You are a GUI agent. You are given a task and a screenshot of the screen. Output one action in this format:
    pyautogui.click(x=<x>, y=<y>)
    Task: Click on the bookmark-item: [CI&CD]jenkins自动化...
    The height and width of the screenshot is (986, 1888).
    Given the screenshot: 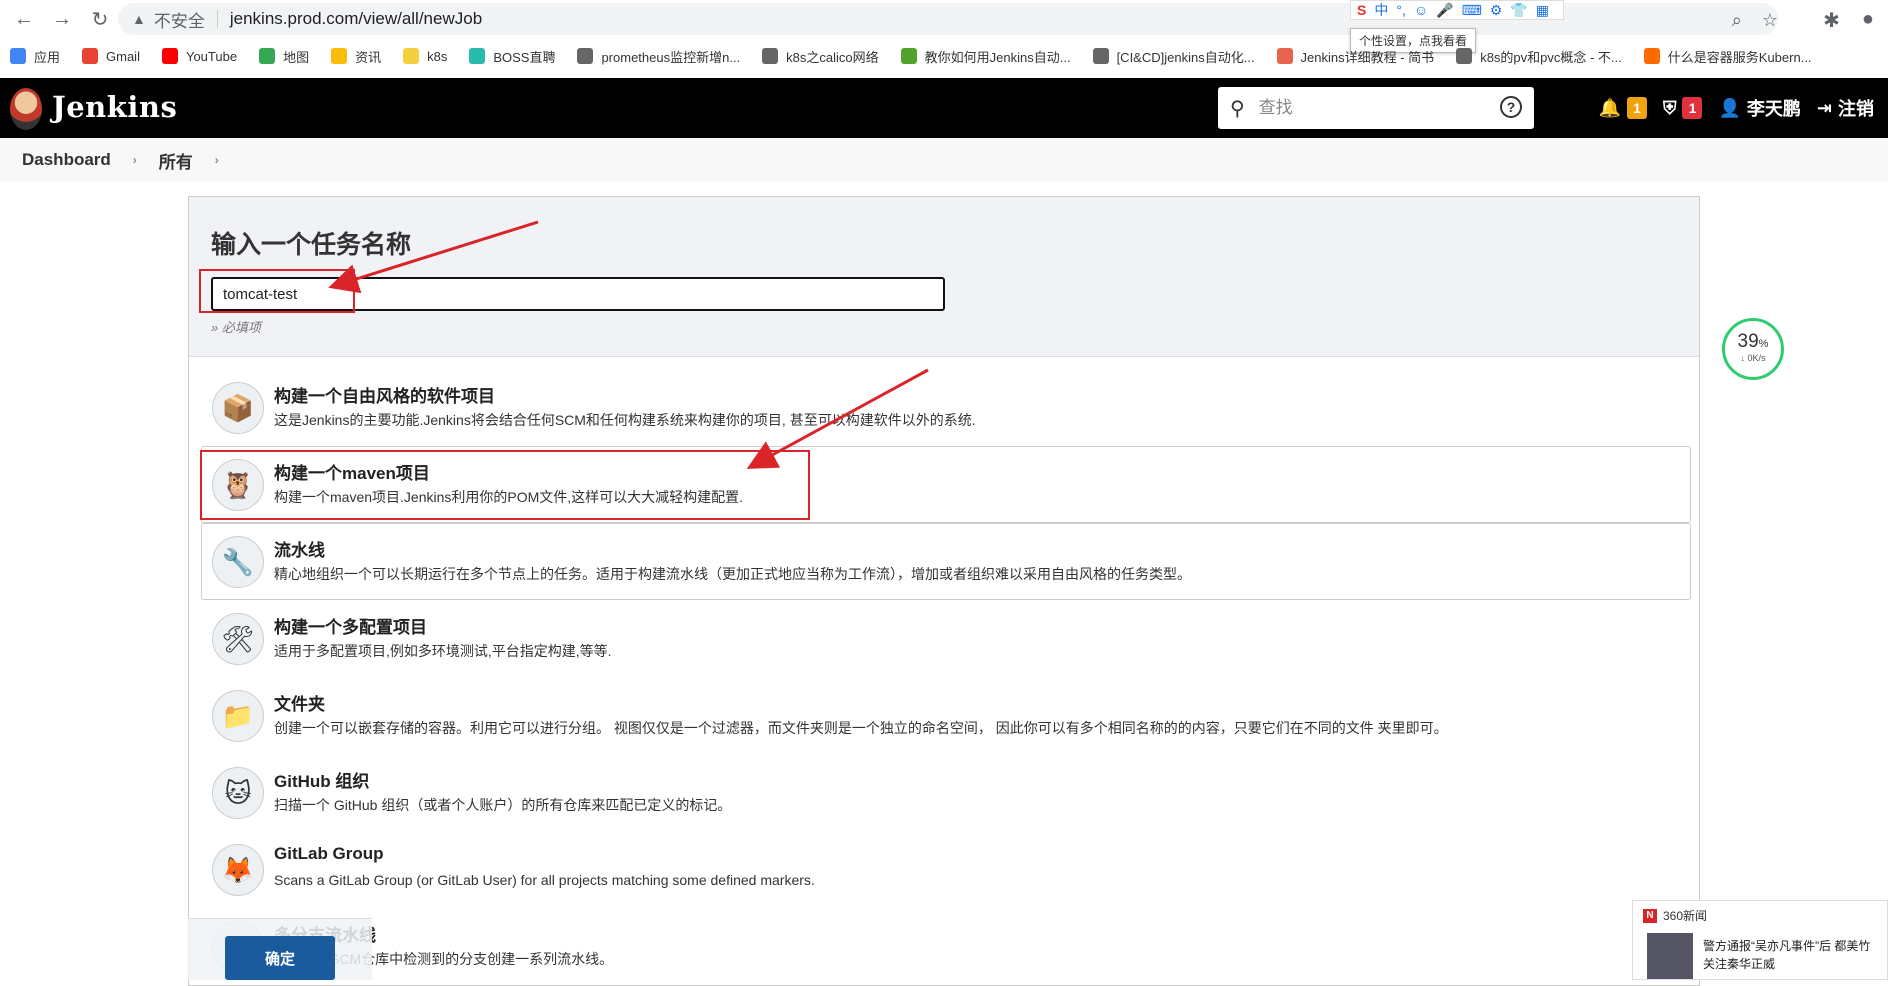 What is the action you would take?
    pyautogui.click(x=1173, y=56)
    